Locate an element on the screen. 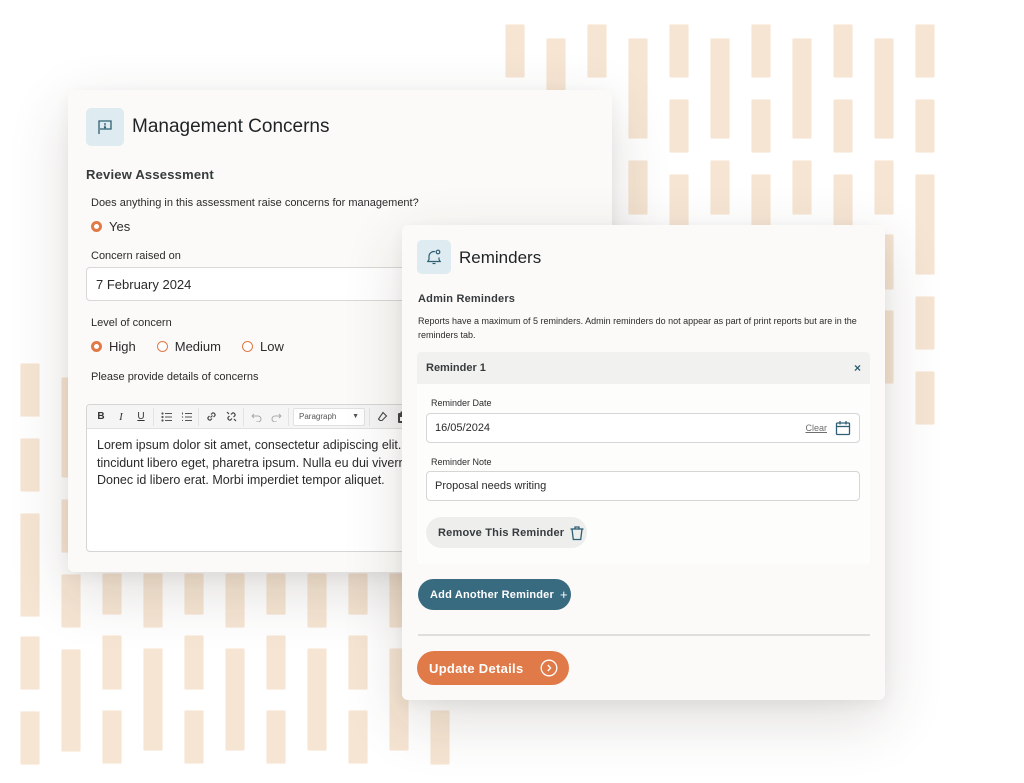 The image size is (1024, 783). radio-yes-label: Yes is located at coordinates (120, 226).